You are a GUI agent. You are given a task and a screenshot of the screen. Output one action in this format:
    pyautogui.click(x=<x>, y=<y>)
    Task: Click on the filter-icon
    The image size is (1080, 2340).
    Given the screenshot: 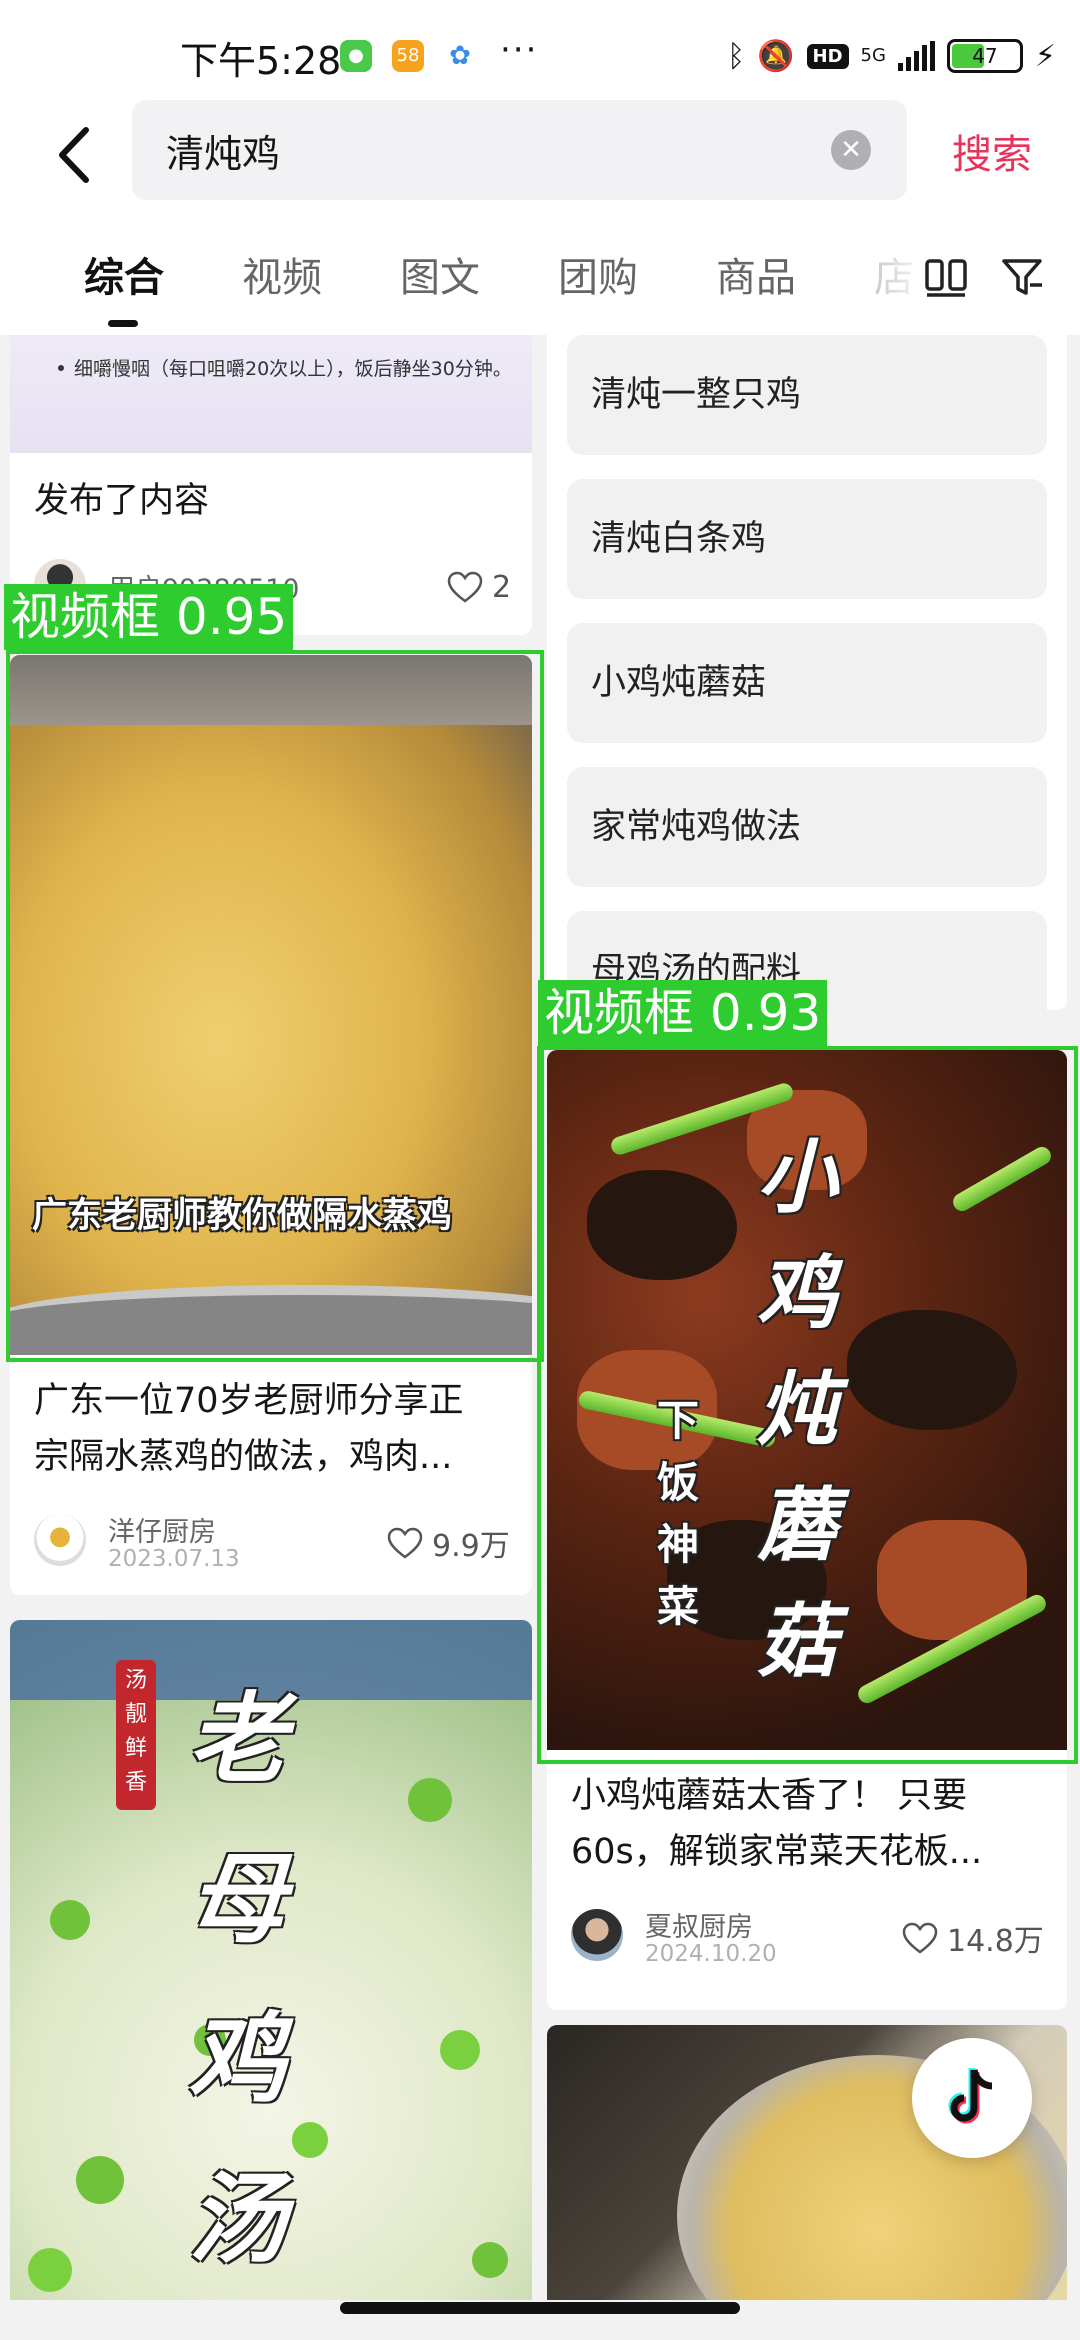 What is the action you would take?
    pyautogui.click(x=1022, y=277)
    